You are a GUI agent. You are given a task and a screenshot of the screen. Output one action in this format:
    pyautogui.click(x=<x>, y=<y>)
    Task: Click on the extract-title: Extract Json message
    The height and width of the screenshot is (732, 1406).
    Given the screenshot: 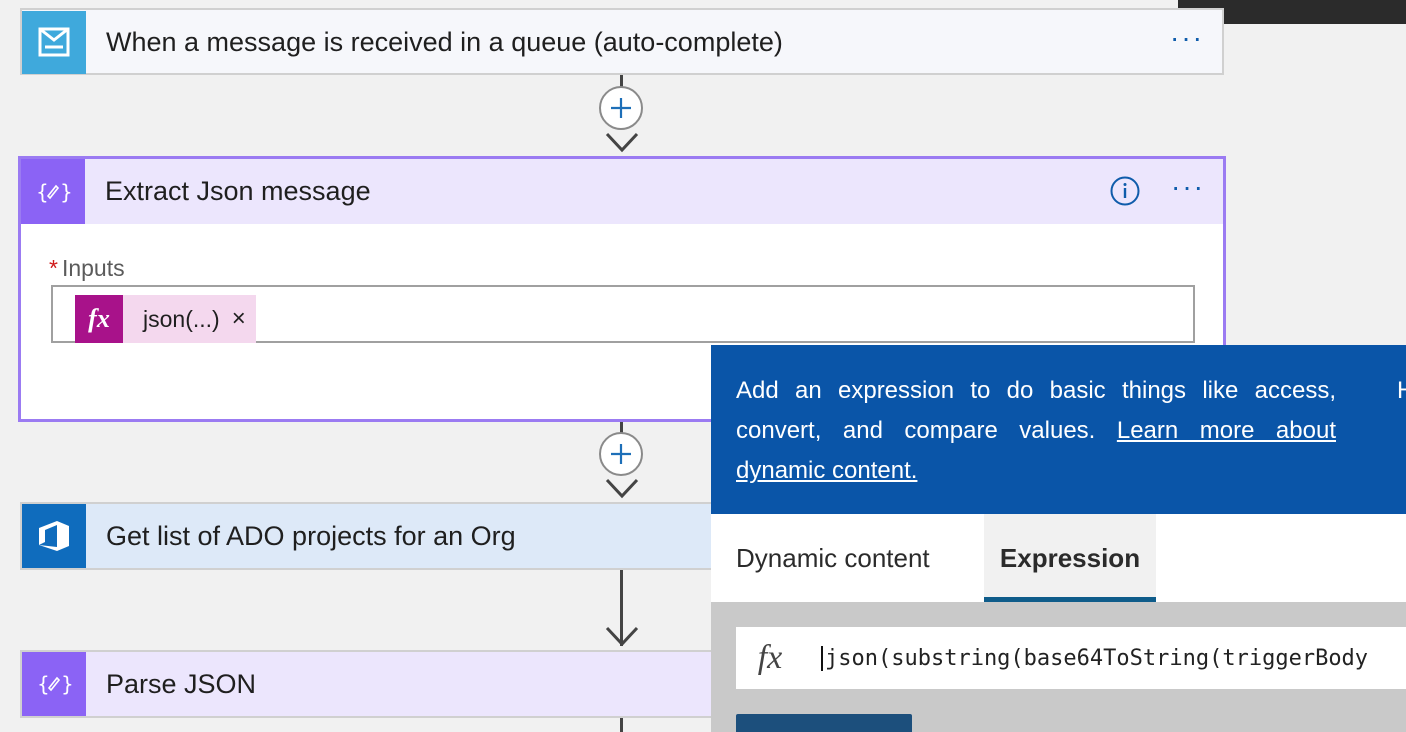 What is the action you would take?
    pyautogui.click(x=238, y=191)
    